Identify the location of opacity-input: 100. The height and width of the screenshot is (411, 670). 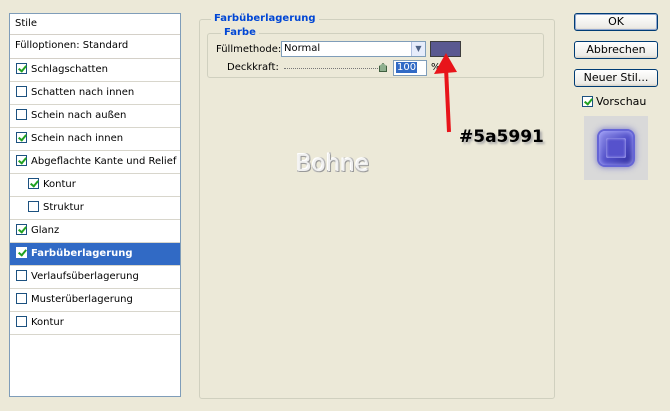
(410, 68).